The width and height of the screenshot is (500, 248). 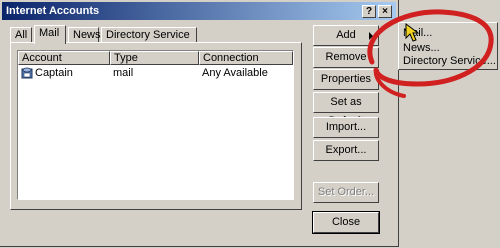 What do you see at coordinates (27, 75) in the screenshot?
I see `mail-account-icon` at bounding box center [27, 75].